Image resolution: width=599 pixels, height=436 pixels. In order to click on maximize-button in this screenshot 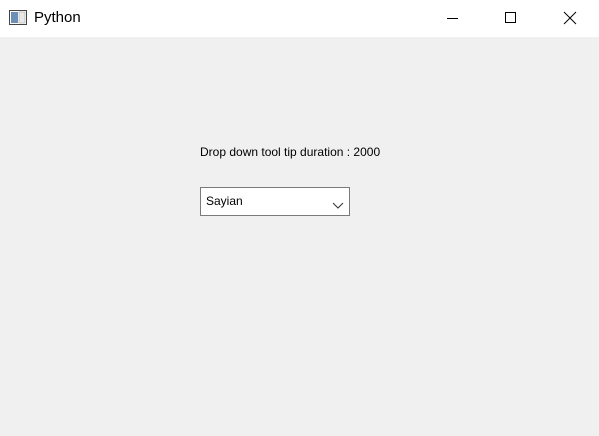, I will do `click(511, 18)`.